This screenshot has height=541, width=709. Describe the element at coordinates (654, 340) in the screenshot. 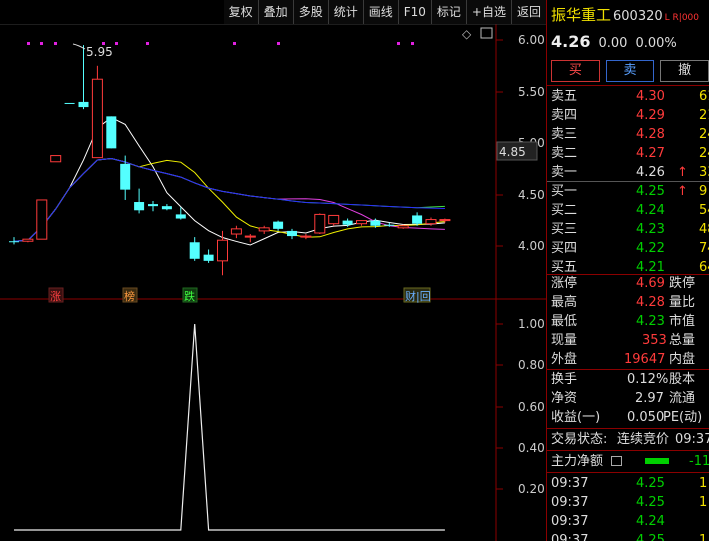

I see `stat-value: 353` at that location.